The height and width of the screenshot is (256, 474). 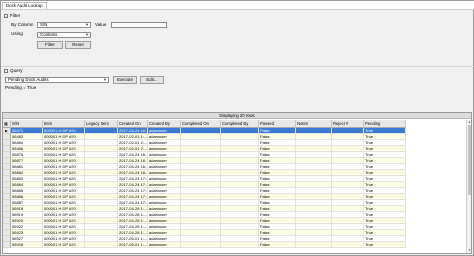 I want to click on table-cell: True, so click(x=385, y=245).